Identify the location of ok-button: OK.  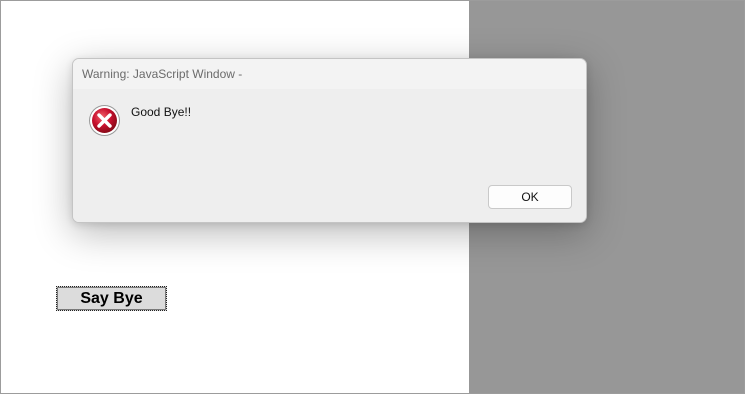
(530, 197).